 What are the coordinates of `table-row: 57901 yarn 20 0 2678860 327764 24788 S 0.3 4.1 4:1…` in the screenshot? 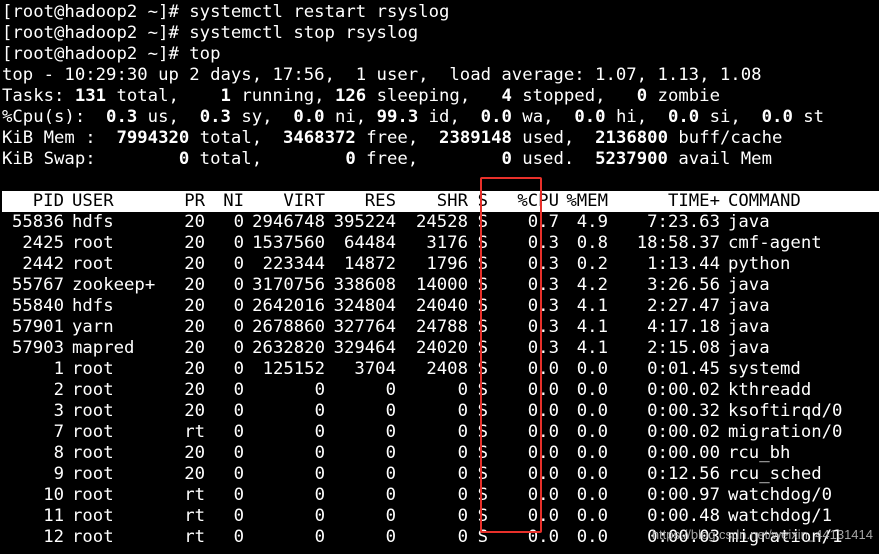 It's located at (390, 327).